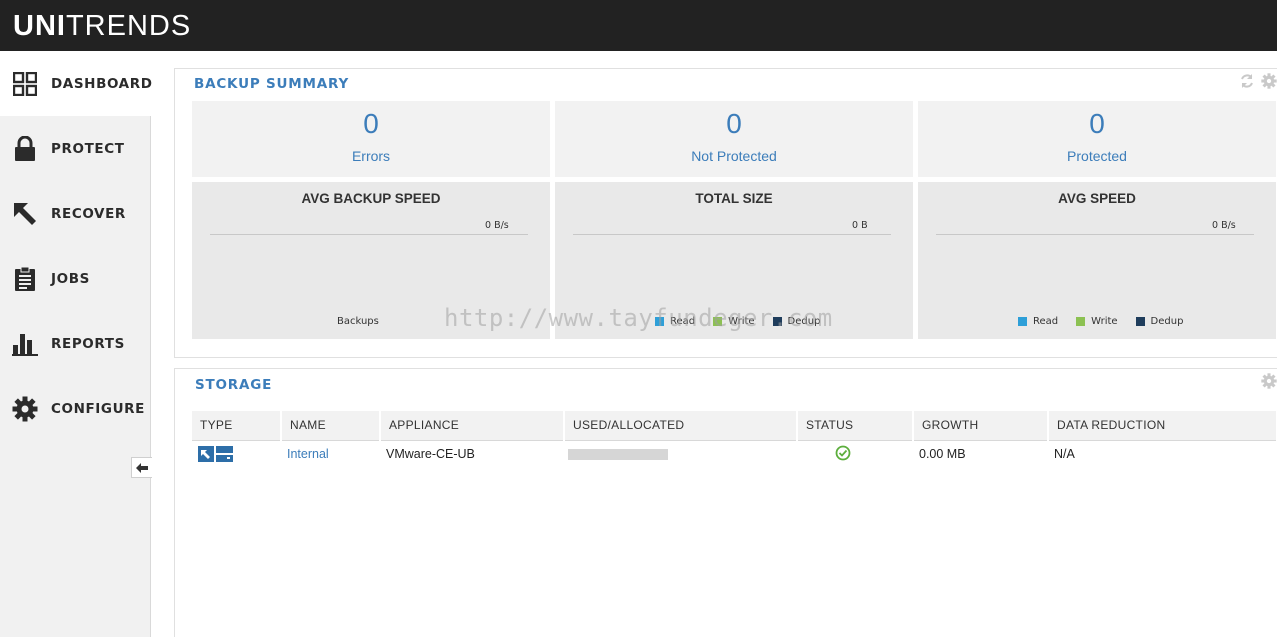 The width and height of the screenshot is (1277, 637). I want to click on stat-protected: 0 Protected, so click(1097, 139).